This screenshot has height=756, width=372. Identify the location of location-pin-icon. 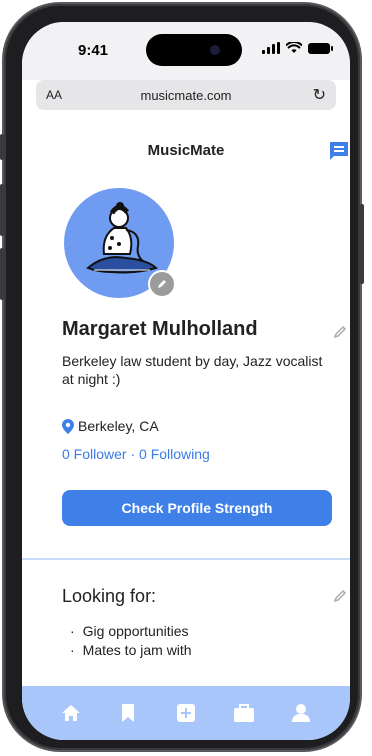
(68, 426).